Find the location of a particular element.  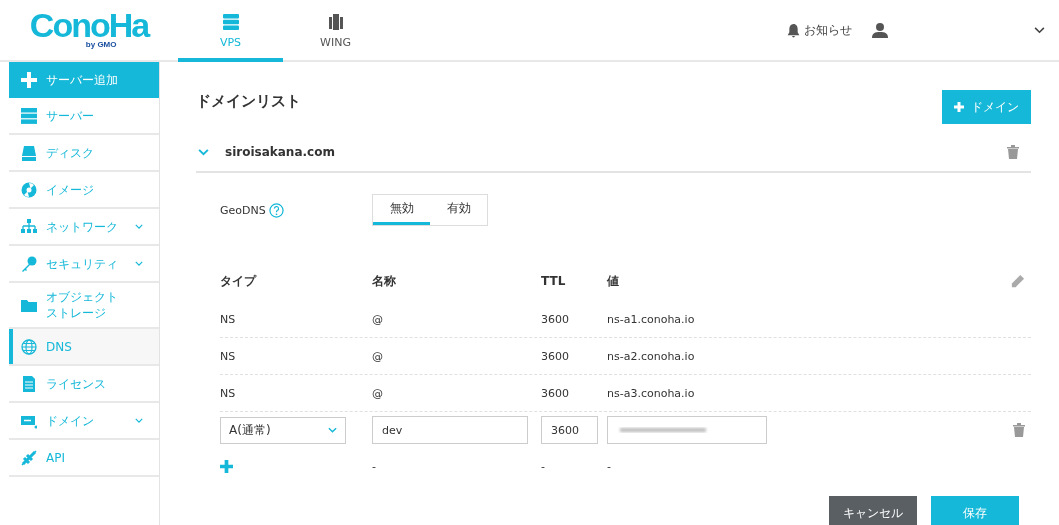

help-icon is located at coordinates (276, 210).